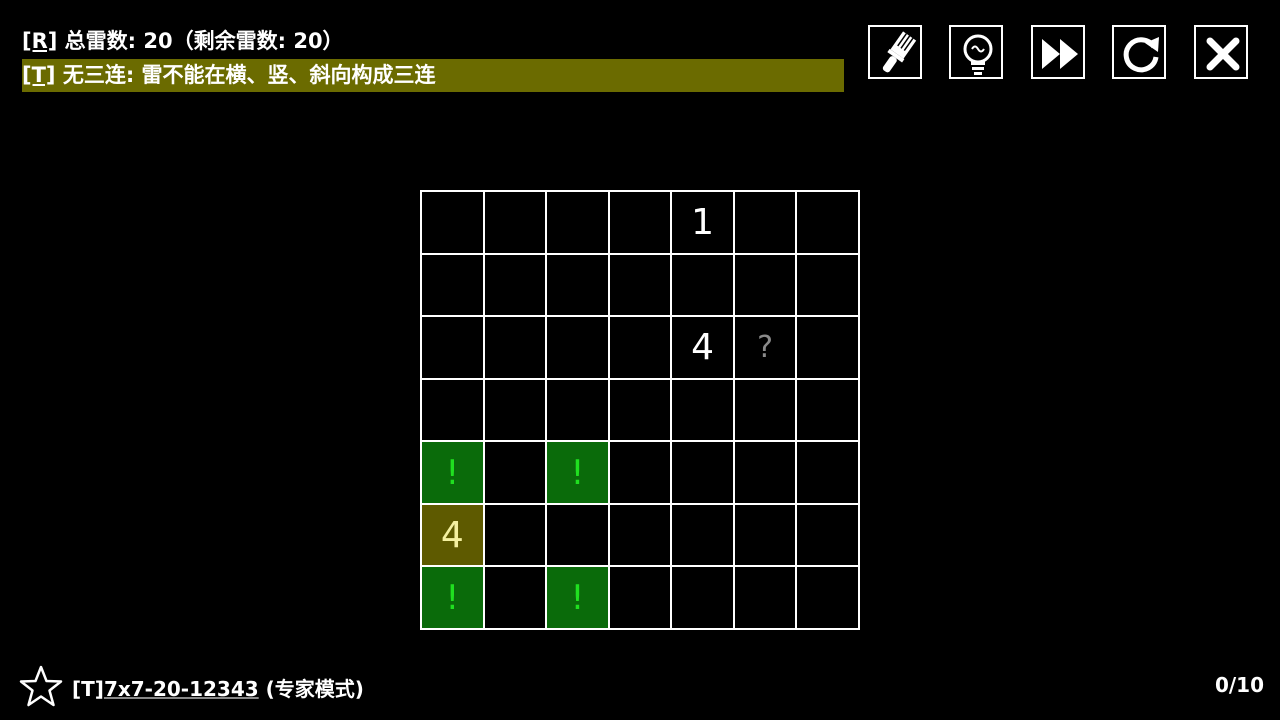  What do you see at coordinates (1239, 685) in the screenshot?
I see `progress-counter: 0/10` at bounding box center [1239, 685].